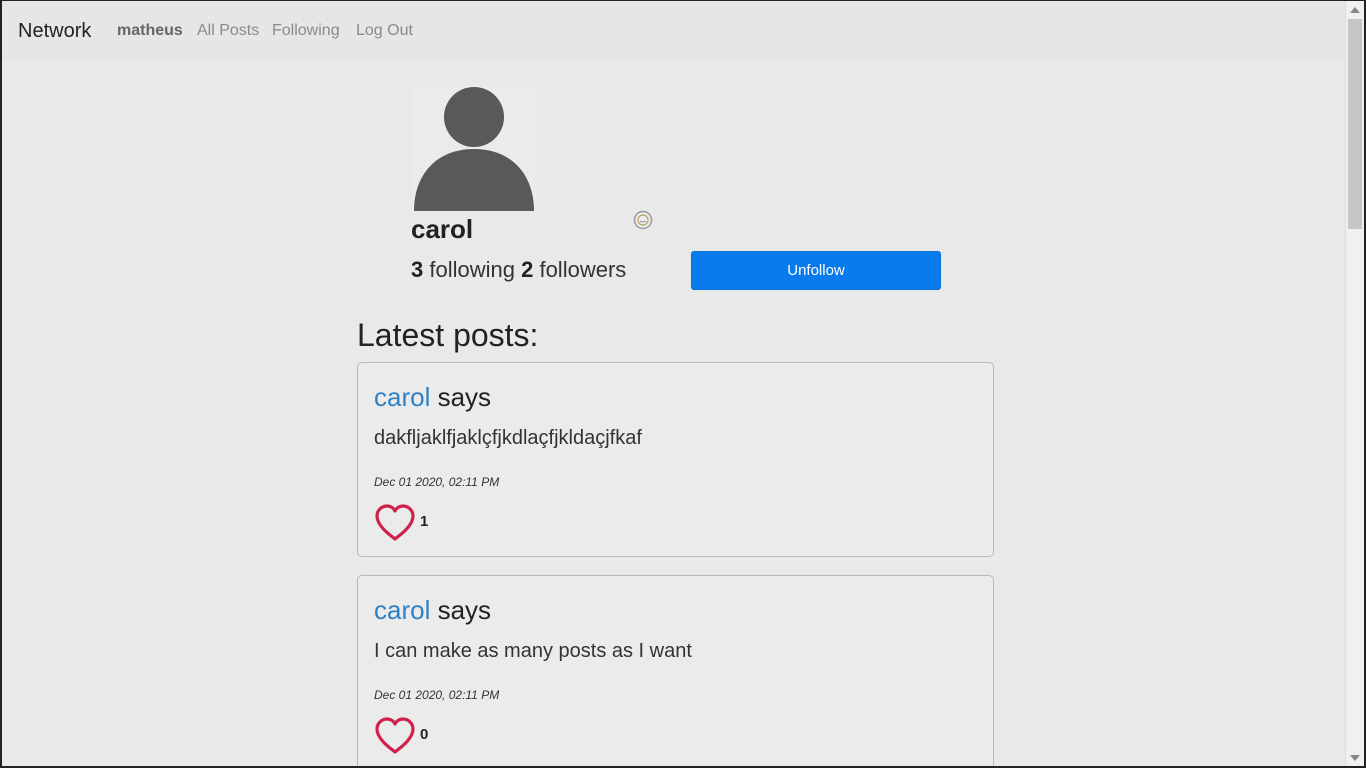 The image size is (1366, 768). Describe the element at coordinates (306, 31) in the screenshot. I see `nav-following-link: Following` at that location.